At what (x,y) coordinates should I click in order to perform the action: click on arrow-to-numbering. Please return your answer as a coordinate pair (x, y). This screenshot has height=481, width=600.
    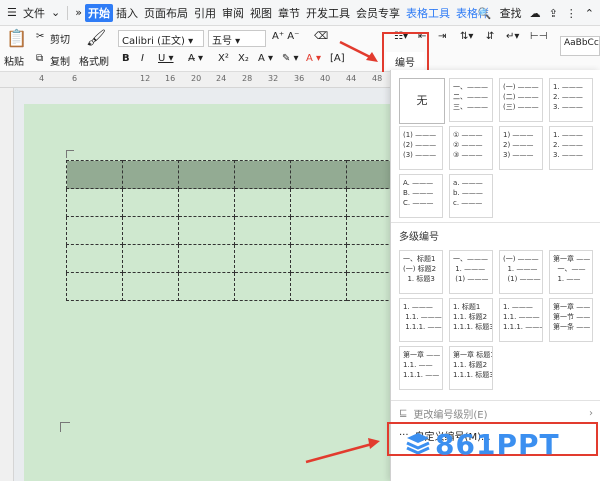
    Looking at the image, I should click on (356, 50).